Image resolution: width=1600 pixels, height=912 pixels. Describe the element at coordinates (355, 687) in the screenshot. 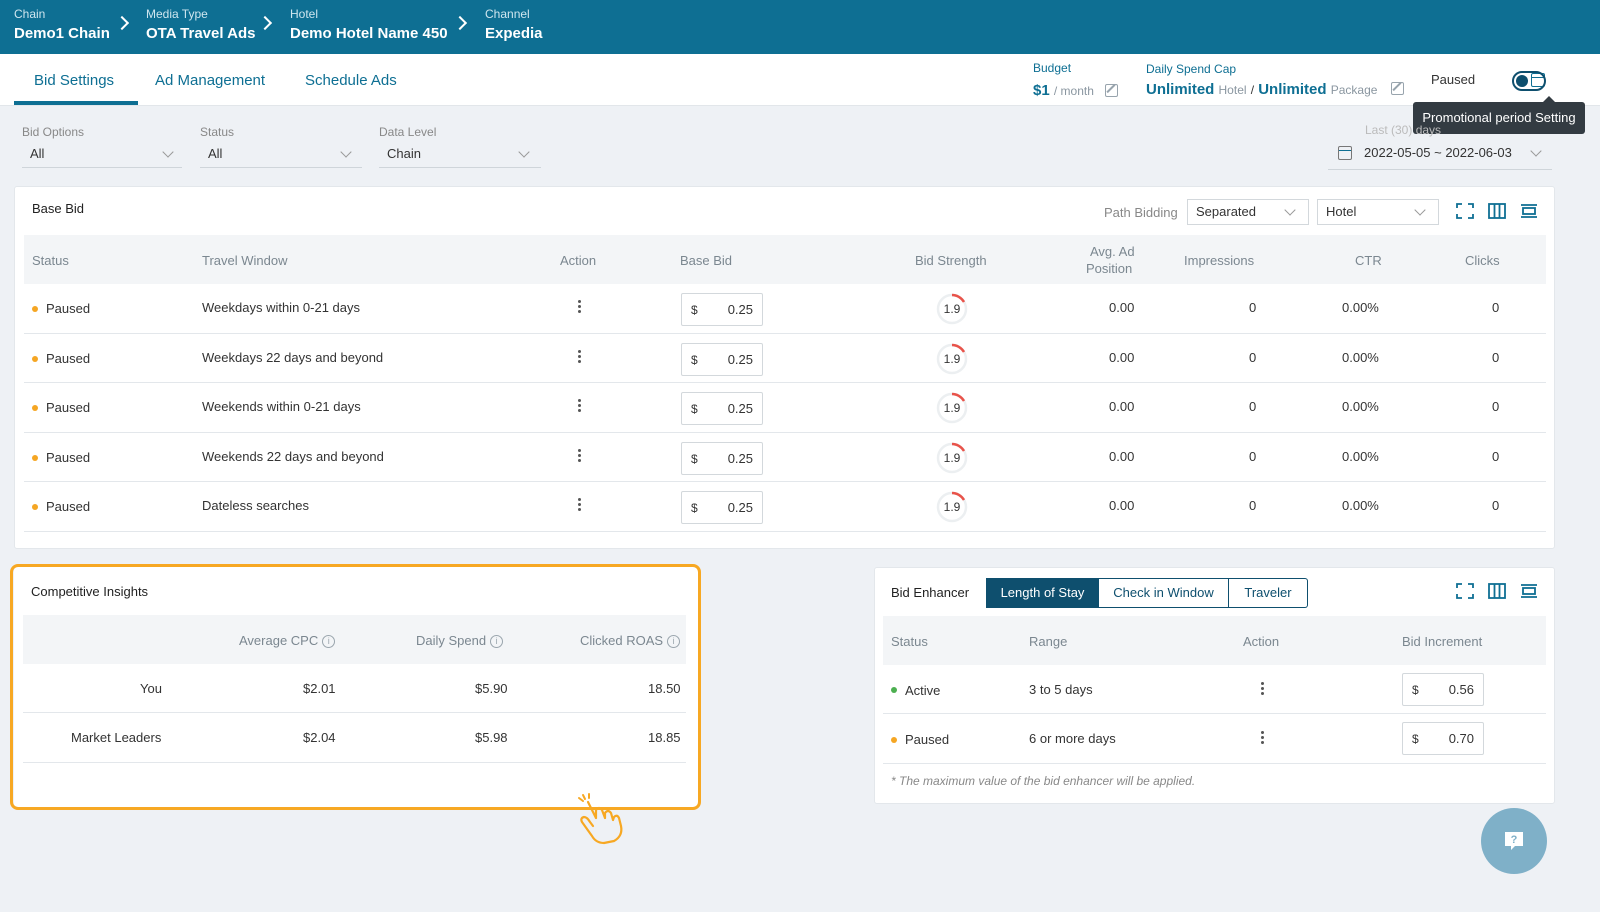

I see `focus-highlight` at that location.